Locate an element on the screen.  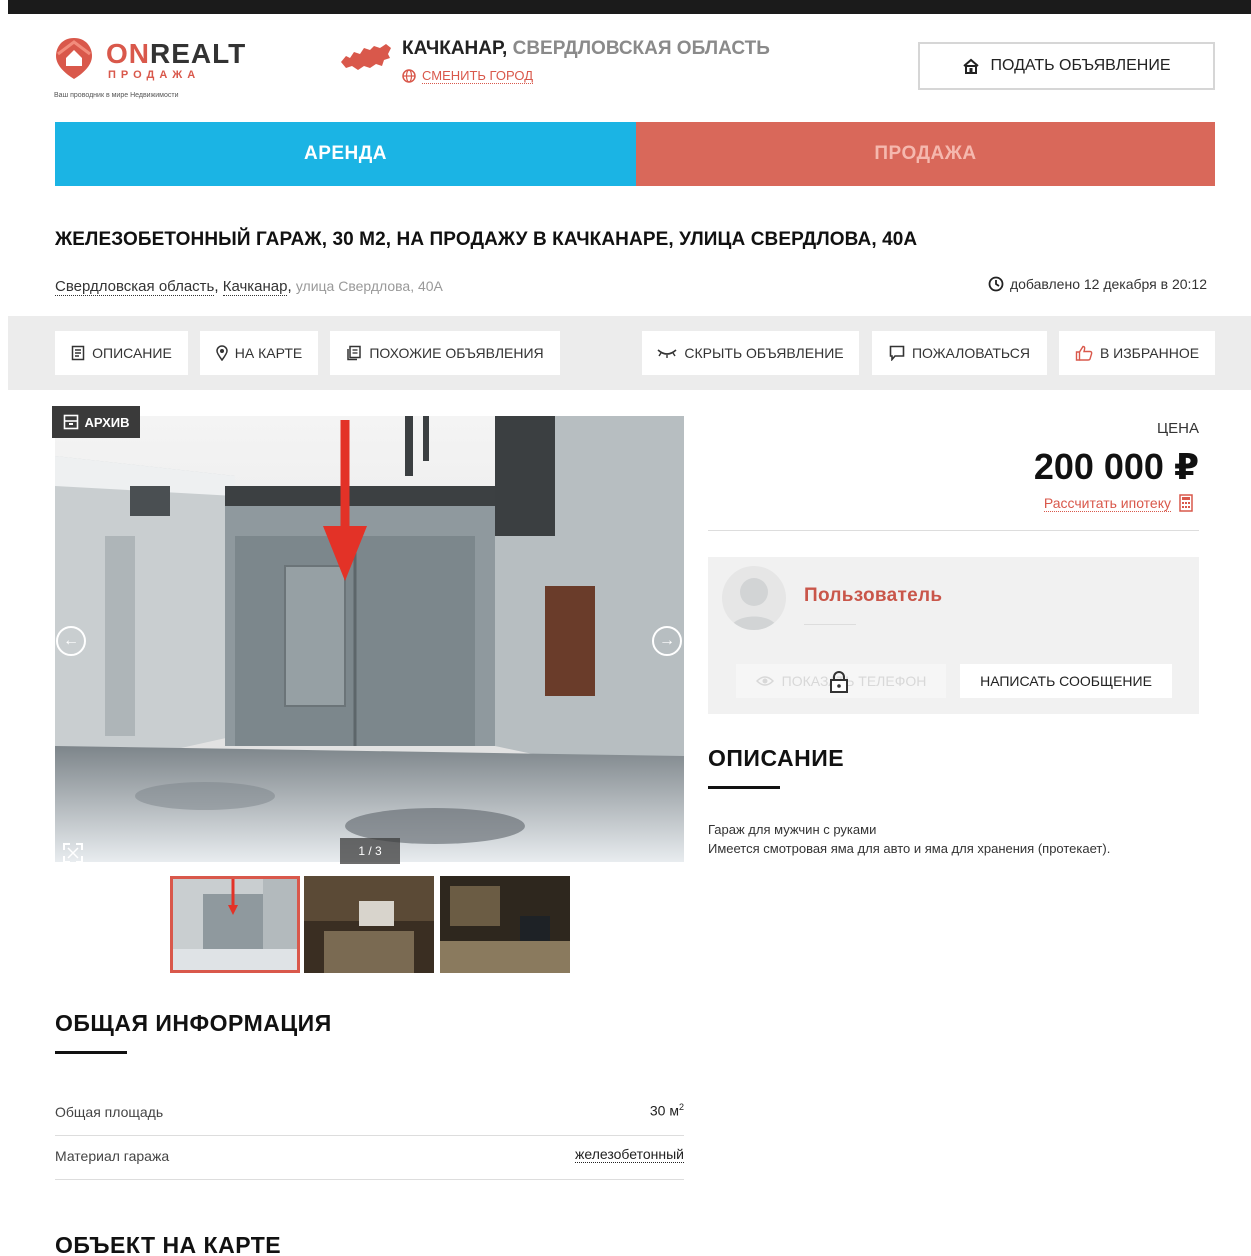
logo-pin-icon is located at coordinates (74, 58).